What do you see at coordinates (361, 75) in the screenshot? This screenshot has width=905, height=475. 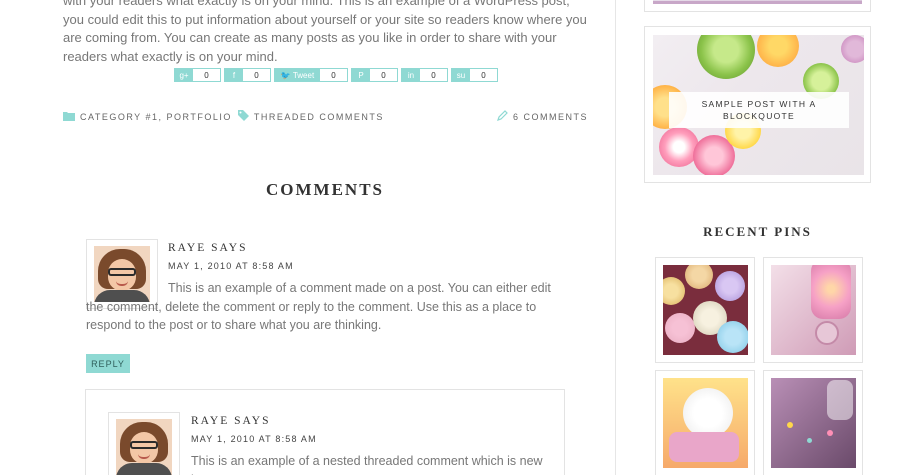 I see `pinterest-icon: P` at bounding box center [361, 75].